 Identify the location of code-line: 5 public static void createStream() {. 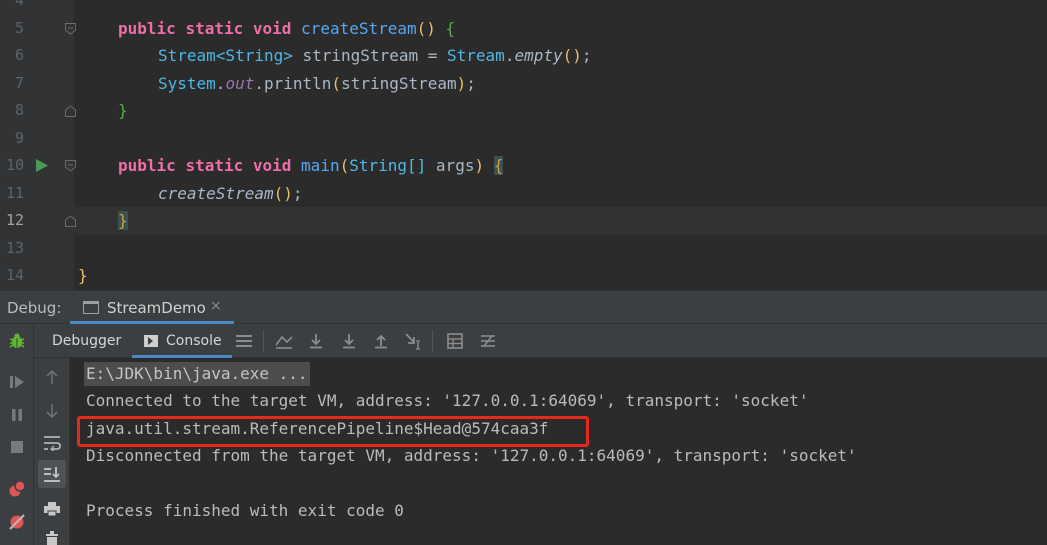
(523, 29).